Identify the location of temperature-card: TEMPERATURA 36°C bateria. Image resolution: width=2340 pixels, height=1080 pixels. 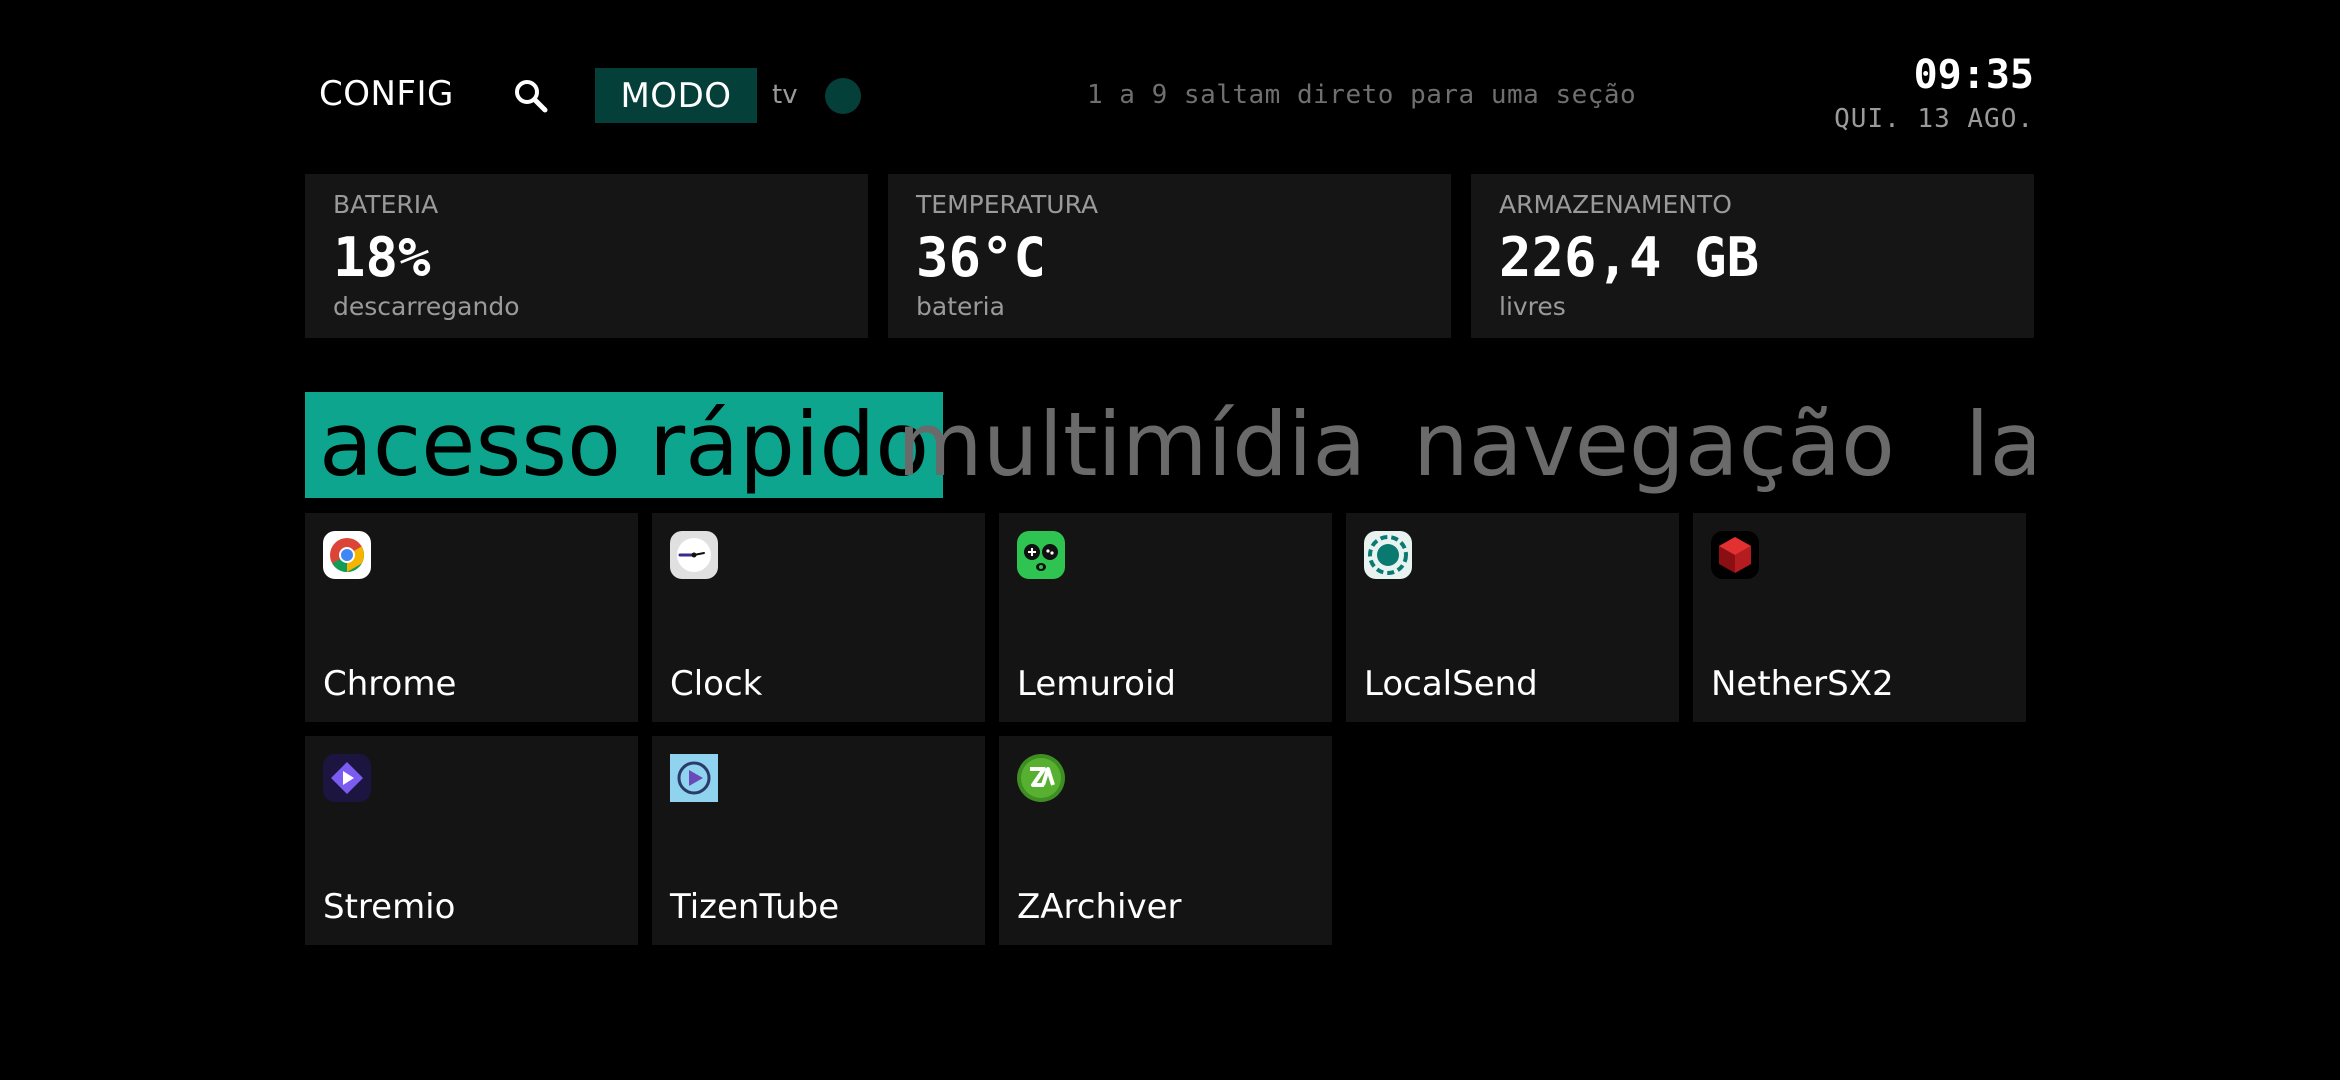
(1169, 256).